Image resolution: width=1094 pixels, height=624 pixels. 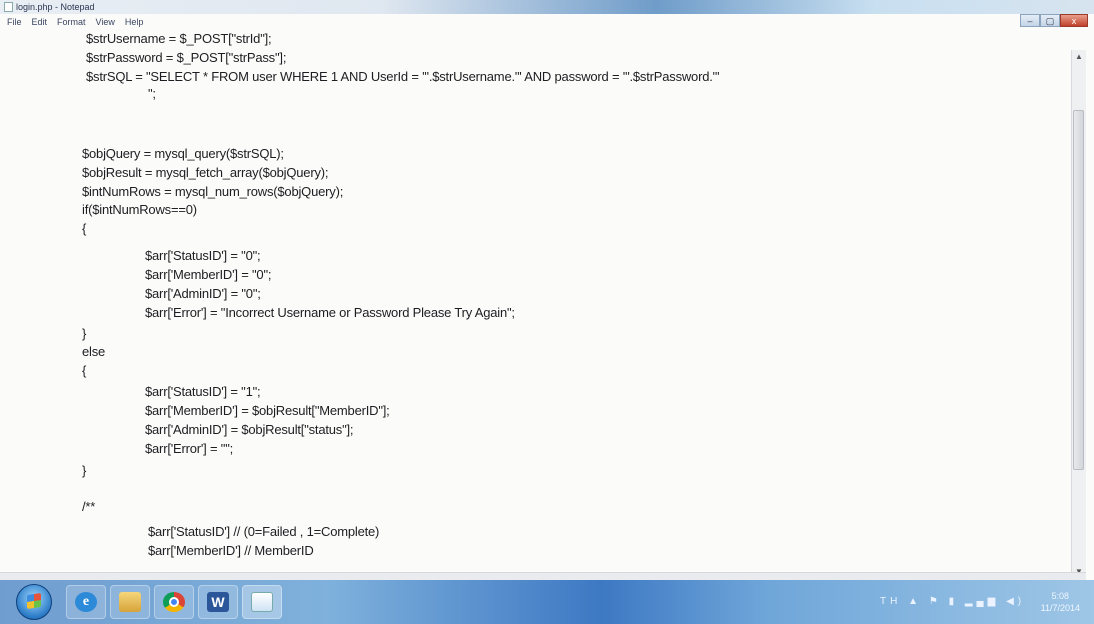 I want to click on maximize-button: ▢, so click(x=1050, y=20).